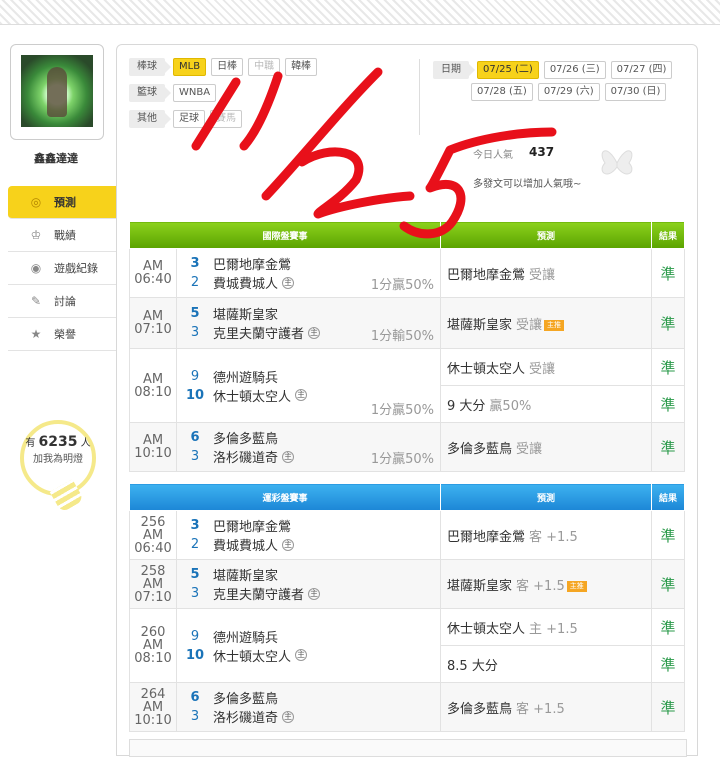 Image resolution: width=720 pixels, height=757 pixels. What do you see at coordinates (546, 447) in the screenshot?
I see `pick-cell: 多倫多藍鳥 受讓` at bounding box center [546, 447].